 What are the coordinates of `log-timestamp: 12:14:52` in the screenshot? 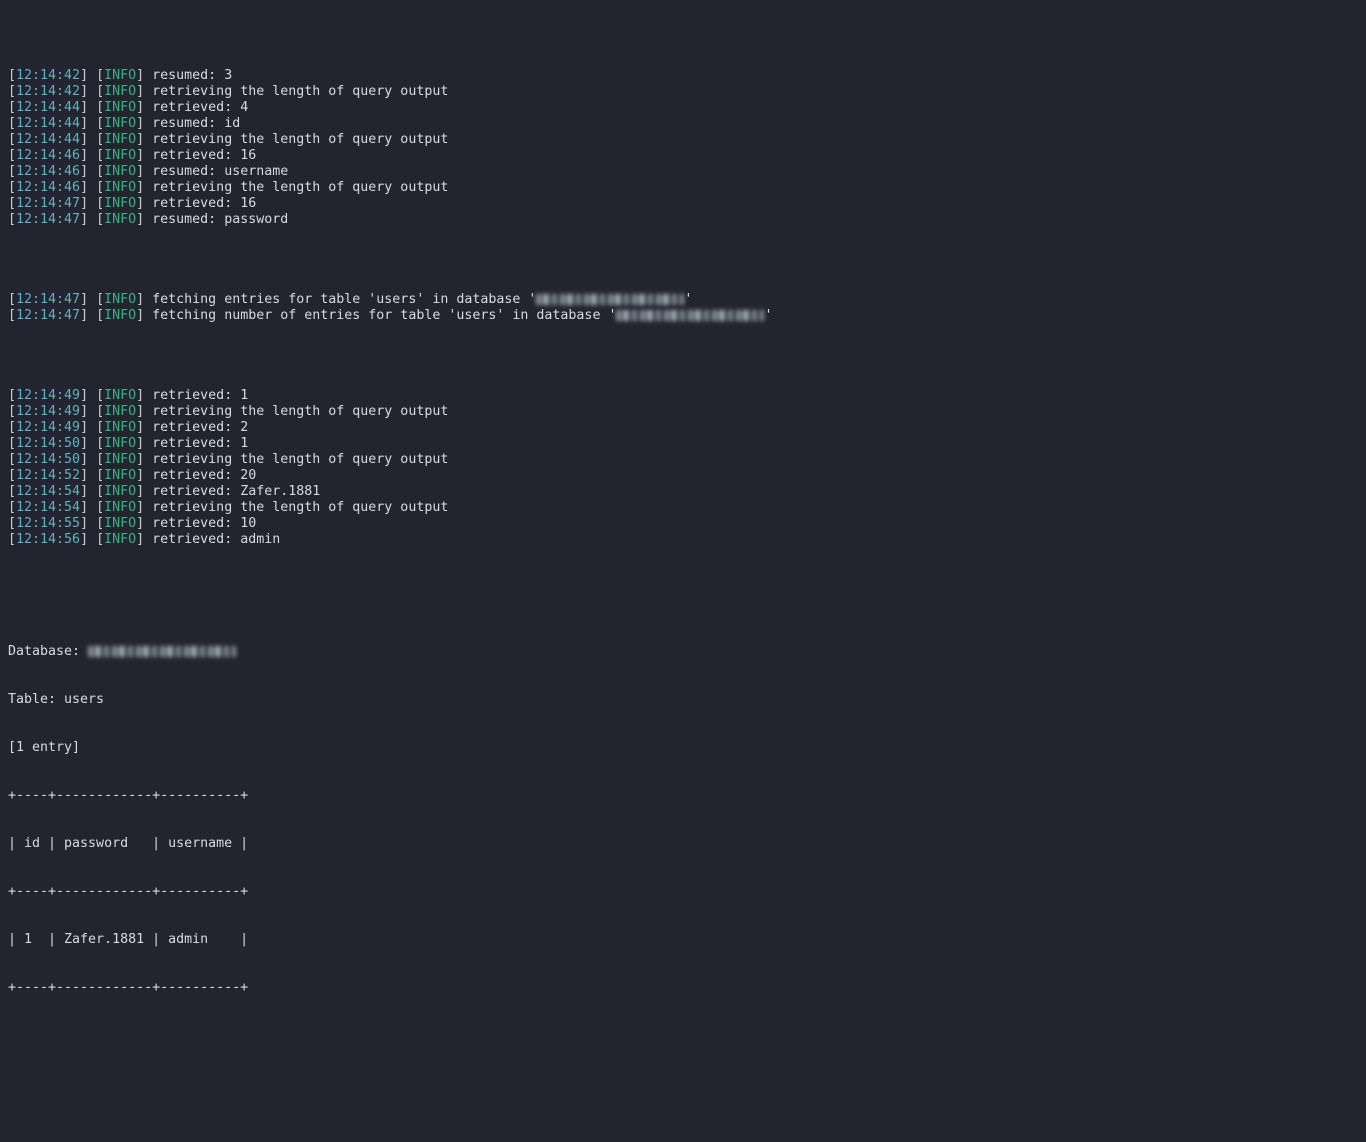 It's located at (48, 475).